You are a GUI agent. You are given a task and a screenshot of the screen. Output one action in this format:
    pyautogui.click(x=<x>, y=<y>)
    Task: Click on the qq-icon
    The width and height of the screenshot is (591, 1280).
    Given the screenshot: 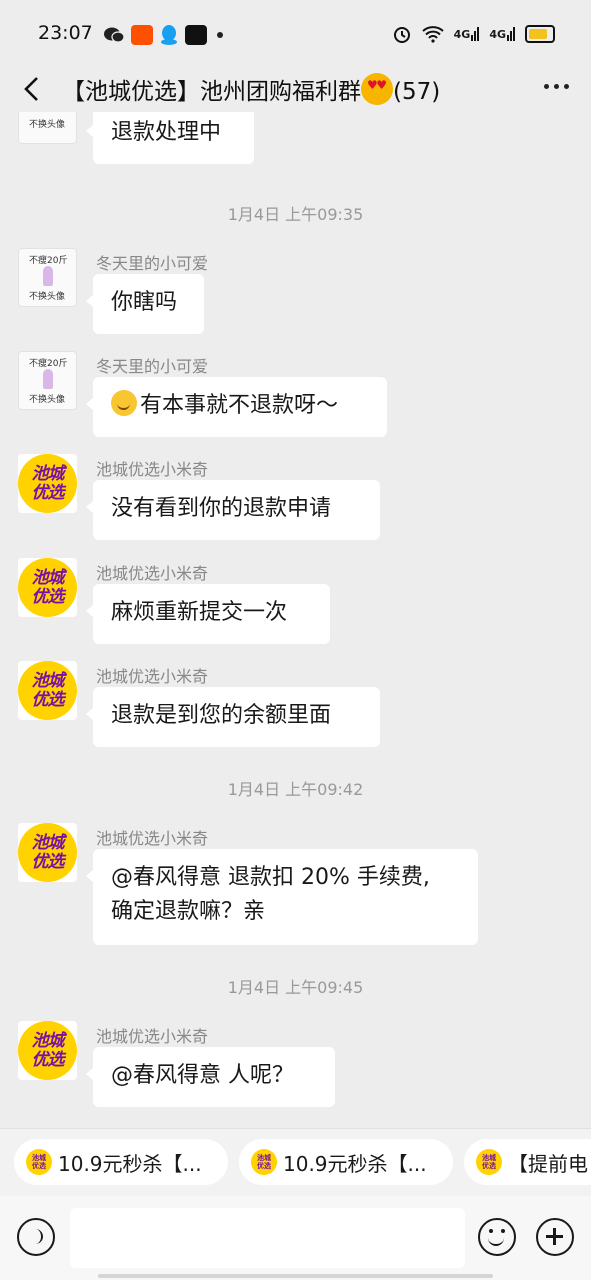 What is the action you would take?
    pyautogui.click(x=169, y=35)
    